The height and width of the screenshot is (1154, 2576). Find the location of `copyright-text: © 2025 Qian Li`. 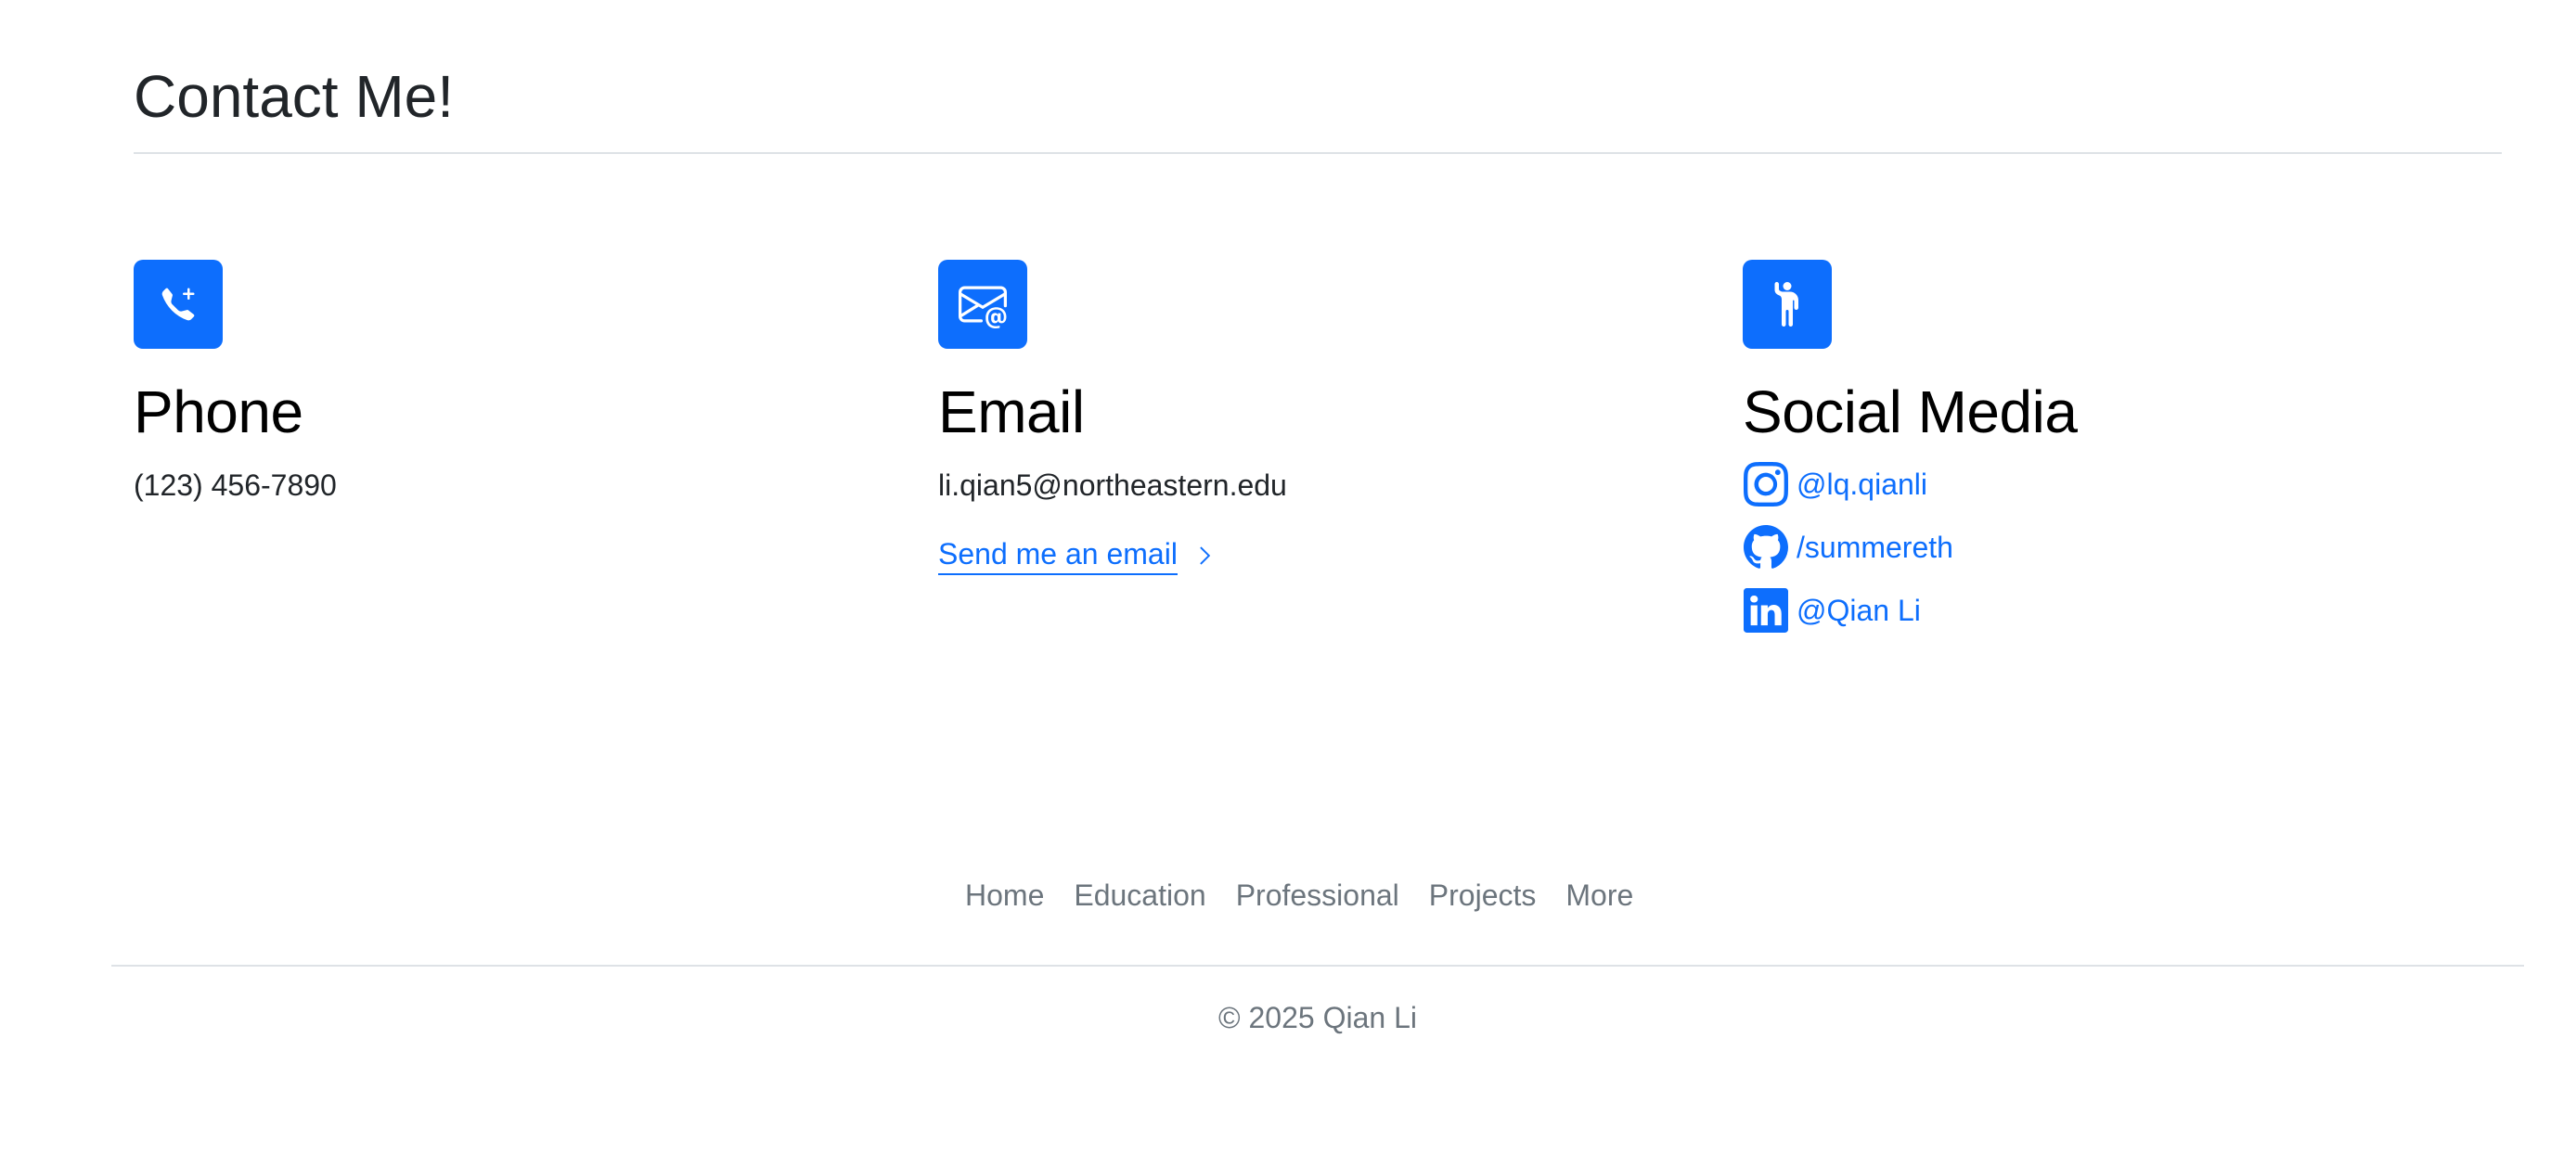

copyright-text: © 2025 Qian Li is located at coordinates (1317, 1017).